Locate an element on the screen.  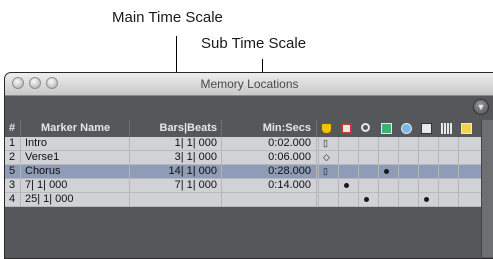
table-row: 4 25| 1| 000 is located at coordinates (243, 200).